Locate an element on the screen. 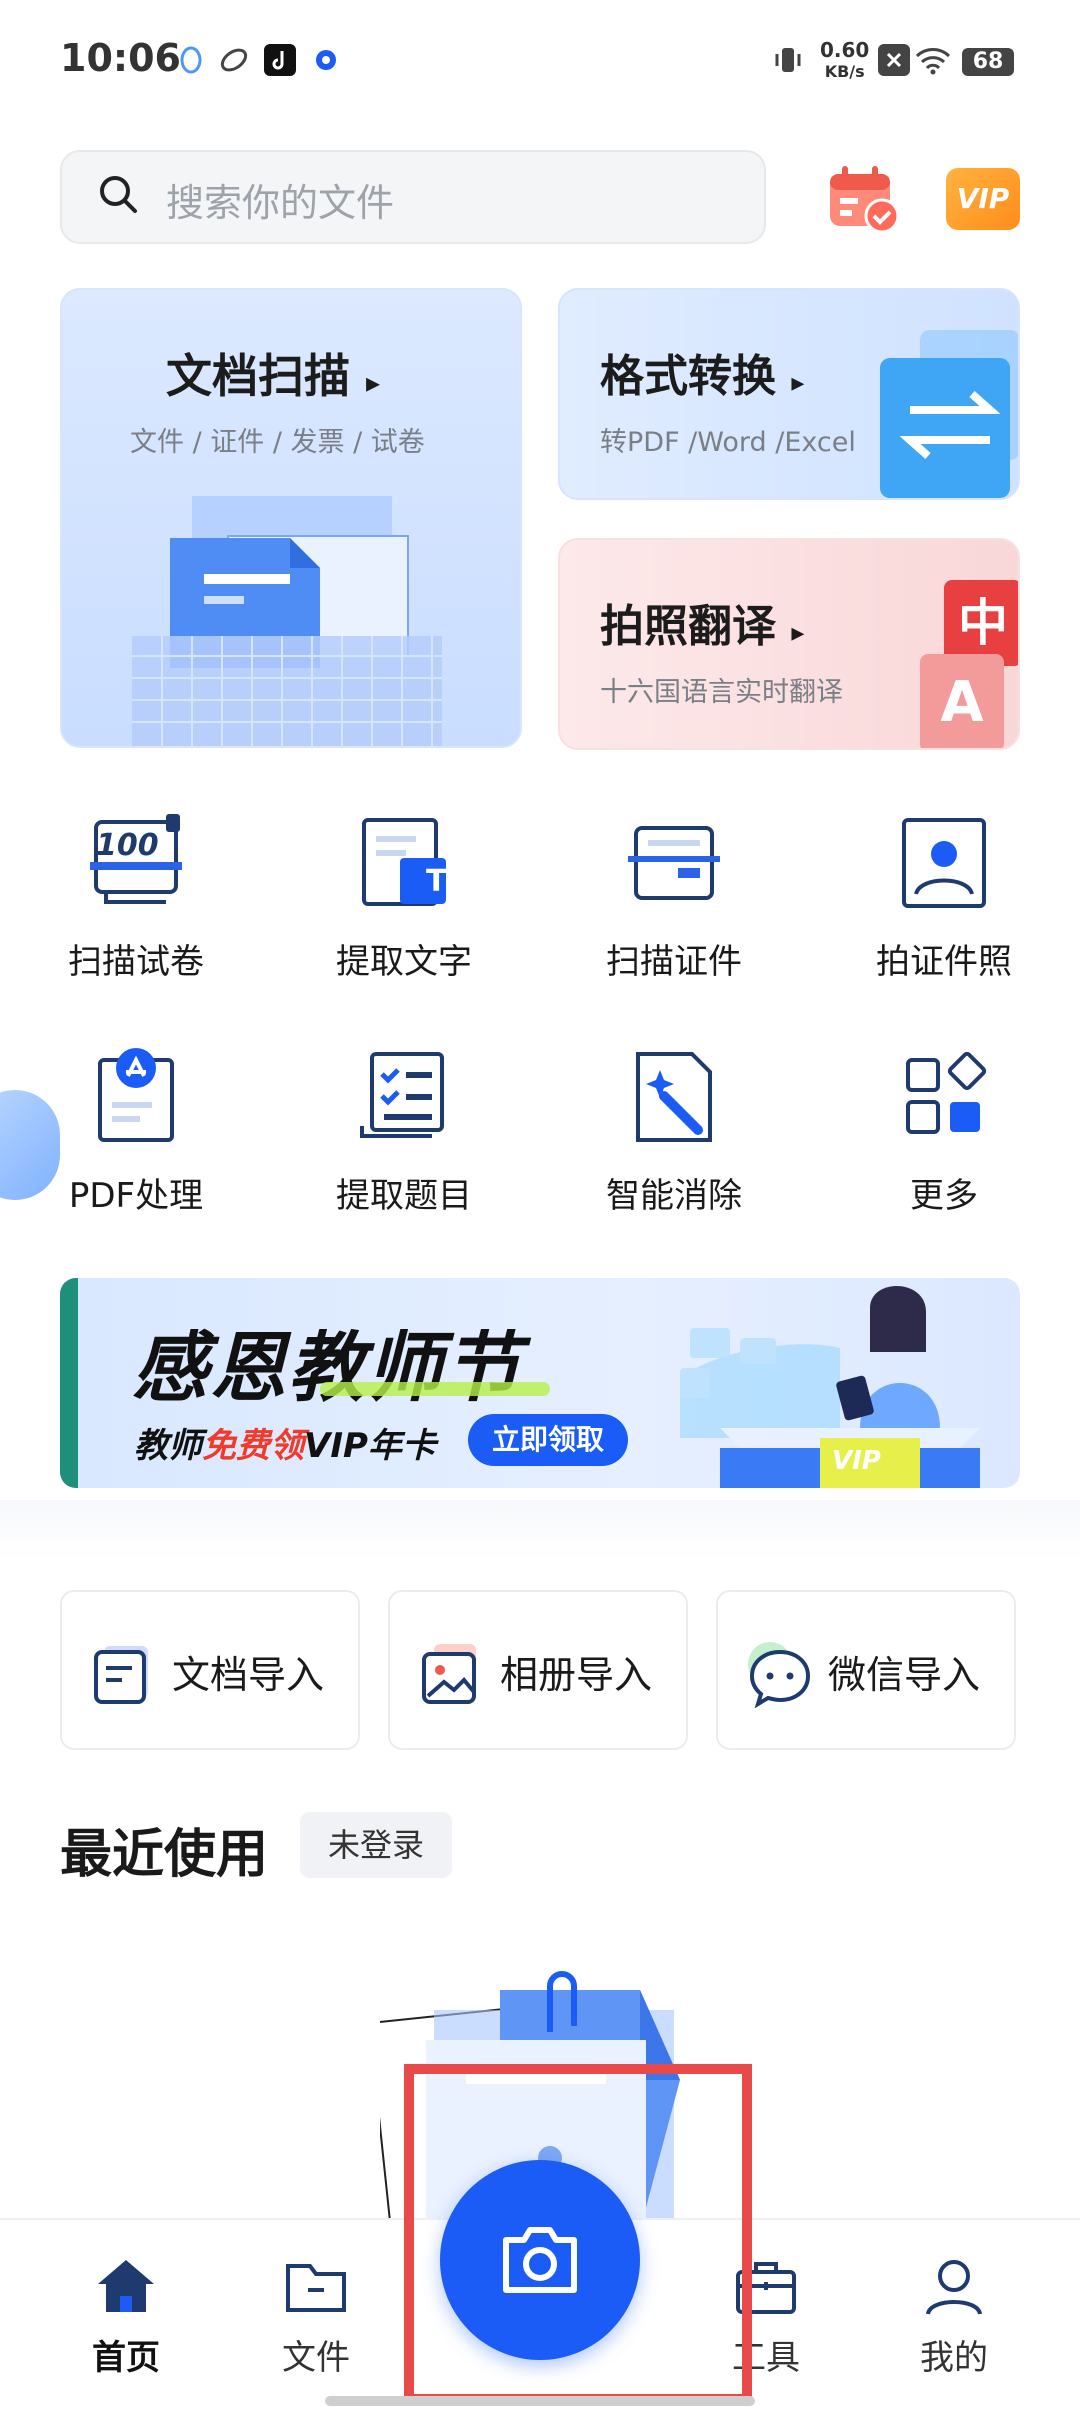 The height and width of the screenshot is (2410, 1080). tool-more: 更多 is located at coordinates (944, 1131).